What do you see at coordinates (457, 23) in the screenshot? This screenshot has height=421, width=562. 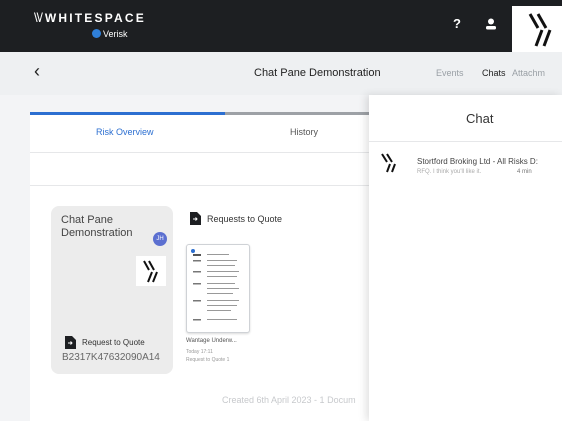 I see `help-button: ?` at bounding box center [457, 23].